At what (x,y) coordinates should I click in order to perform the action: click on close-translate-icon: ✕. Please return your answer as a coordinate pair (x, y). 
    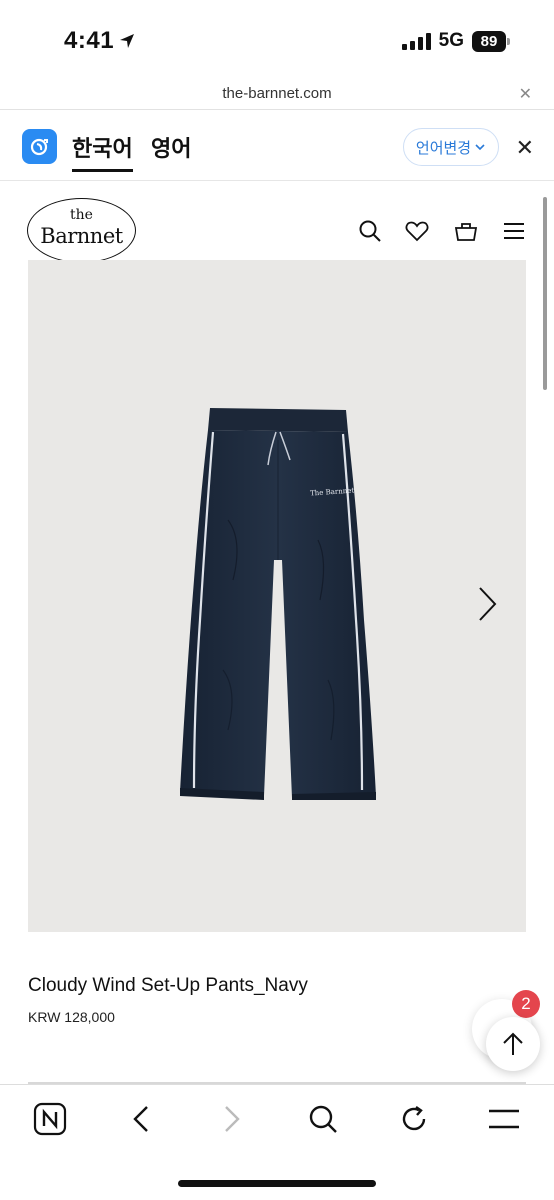
    Looking at the image, I should click on (525, 148).